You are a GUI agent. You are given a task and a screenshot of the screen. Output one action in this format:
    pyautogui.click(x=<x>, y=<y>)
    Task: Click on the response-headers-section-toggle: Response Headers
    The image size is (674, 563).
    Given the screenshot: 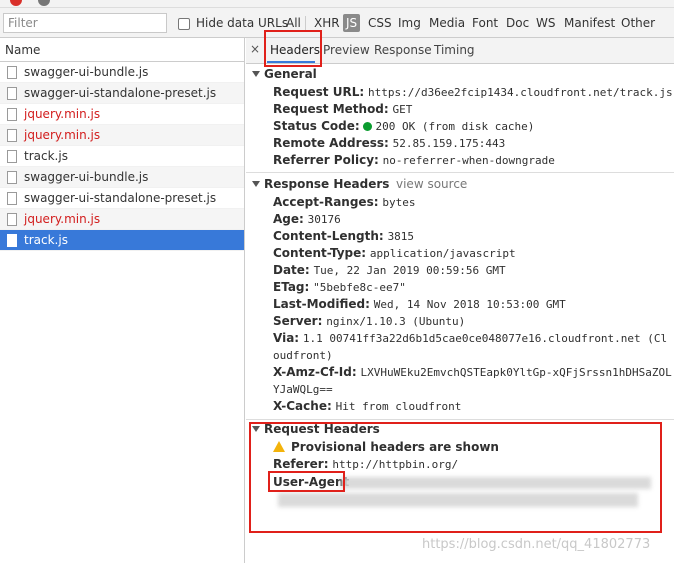 What is the action you would take?
    pyautogui.click(x=320, y=184)
    